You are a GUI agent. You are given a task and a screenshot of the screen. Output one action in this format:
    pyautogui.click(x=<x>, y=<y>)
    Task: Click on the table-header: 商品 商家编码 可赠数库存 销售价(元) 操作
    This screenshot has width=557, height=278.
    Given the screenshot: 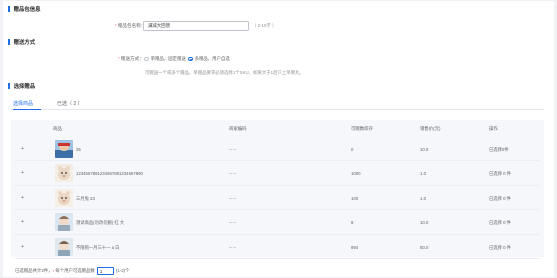 What is the action you would take?
    pyautogui.click(x=277, y=128)
    